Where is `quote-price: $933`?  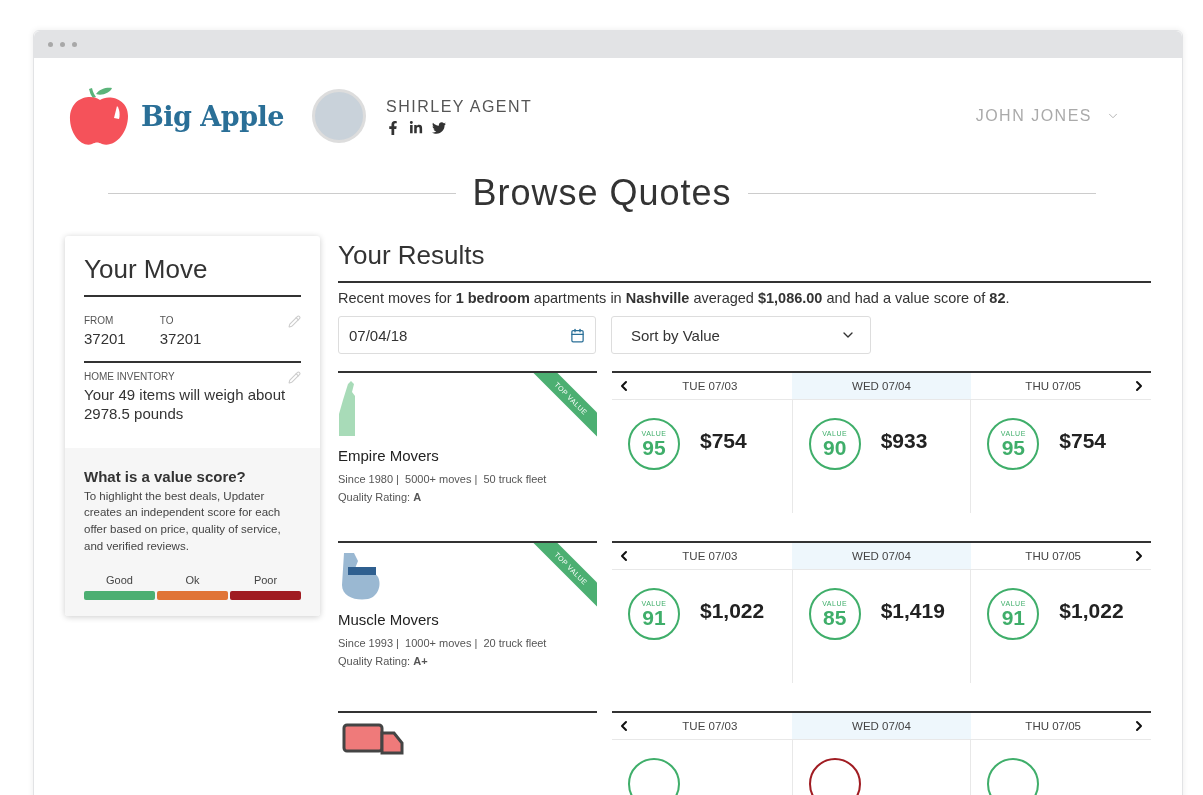 quote-price: $933 is located at coordinates (904, 441).